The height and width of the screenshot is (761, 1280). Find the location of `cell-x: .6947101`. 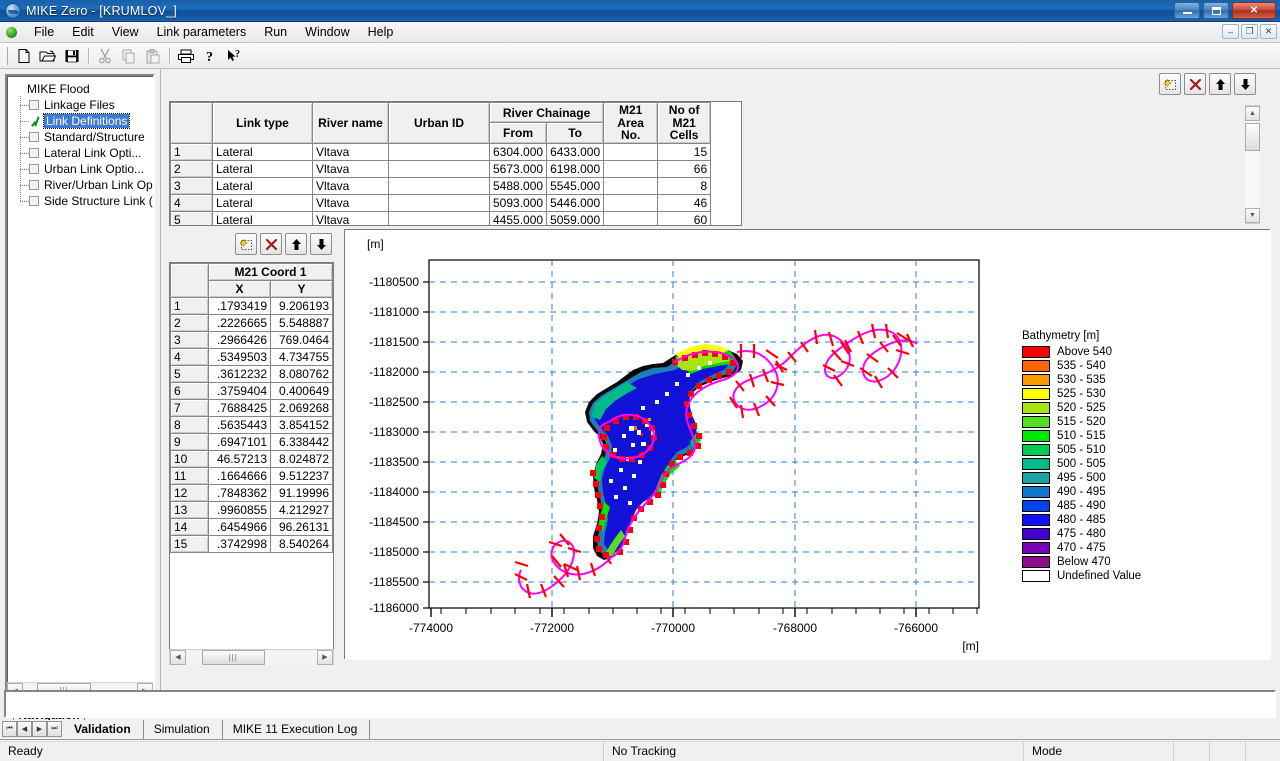

cell-x: .6947101 is located at coordinates (239, 442).